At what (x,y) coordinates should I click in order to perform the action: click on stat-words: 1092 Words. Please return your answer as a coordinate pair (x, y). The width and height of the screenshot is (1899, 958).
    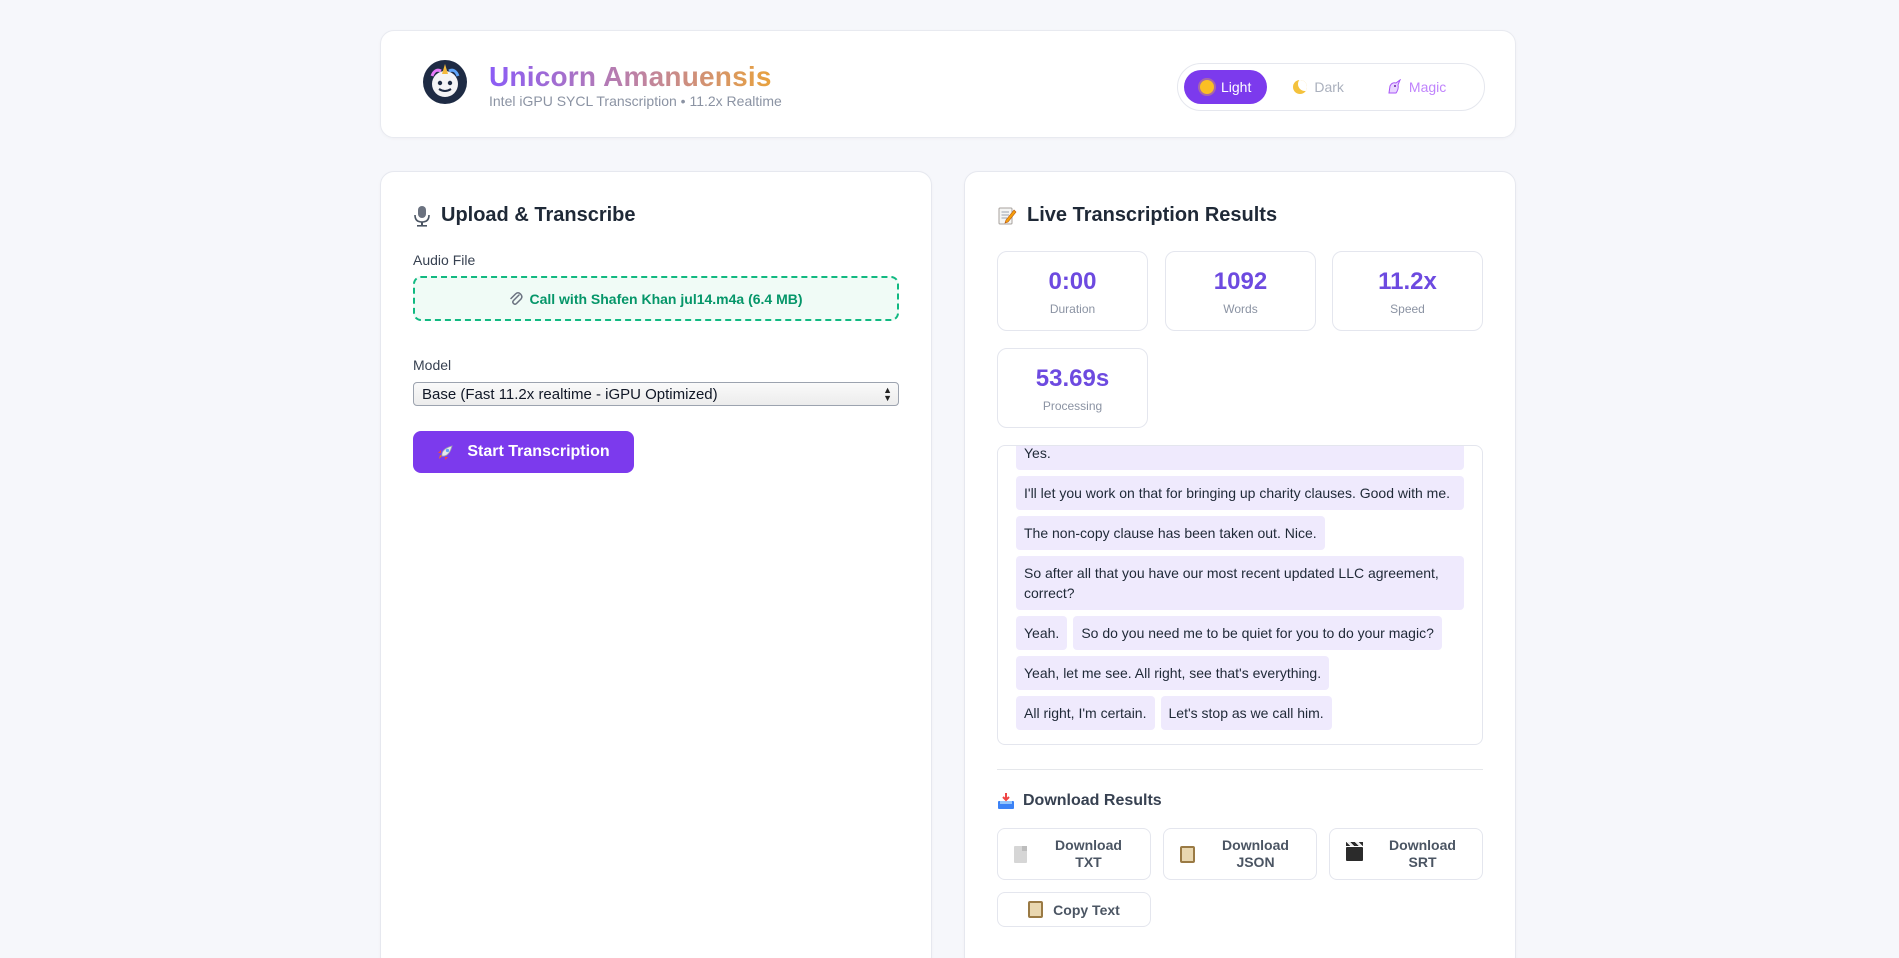
    Looking at the image, I should click on (1240, 291).